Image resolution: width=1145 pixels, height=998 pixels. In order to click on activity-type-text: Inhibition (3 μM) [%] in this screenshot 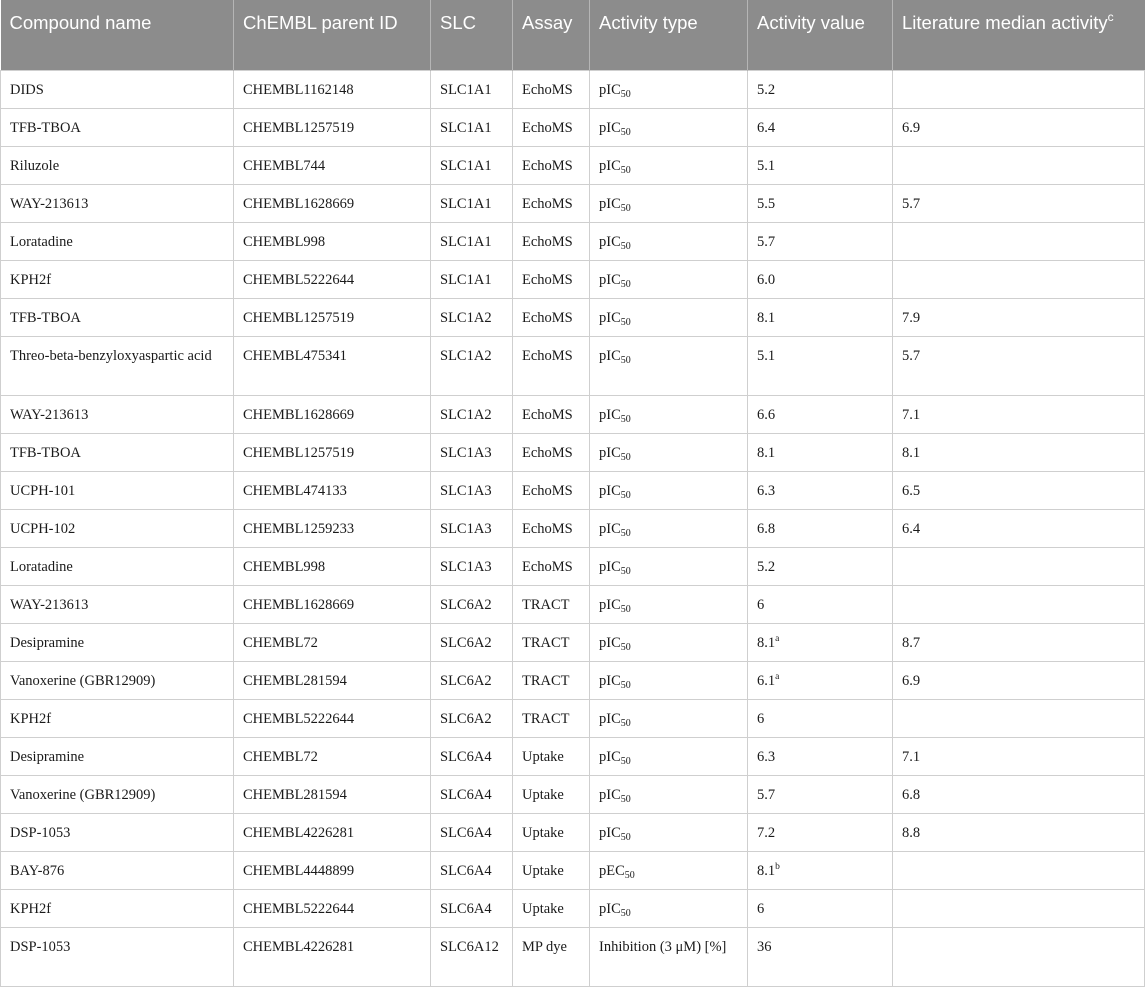, I will do `click(663, 947)`.